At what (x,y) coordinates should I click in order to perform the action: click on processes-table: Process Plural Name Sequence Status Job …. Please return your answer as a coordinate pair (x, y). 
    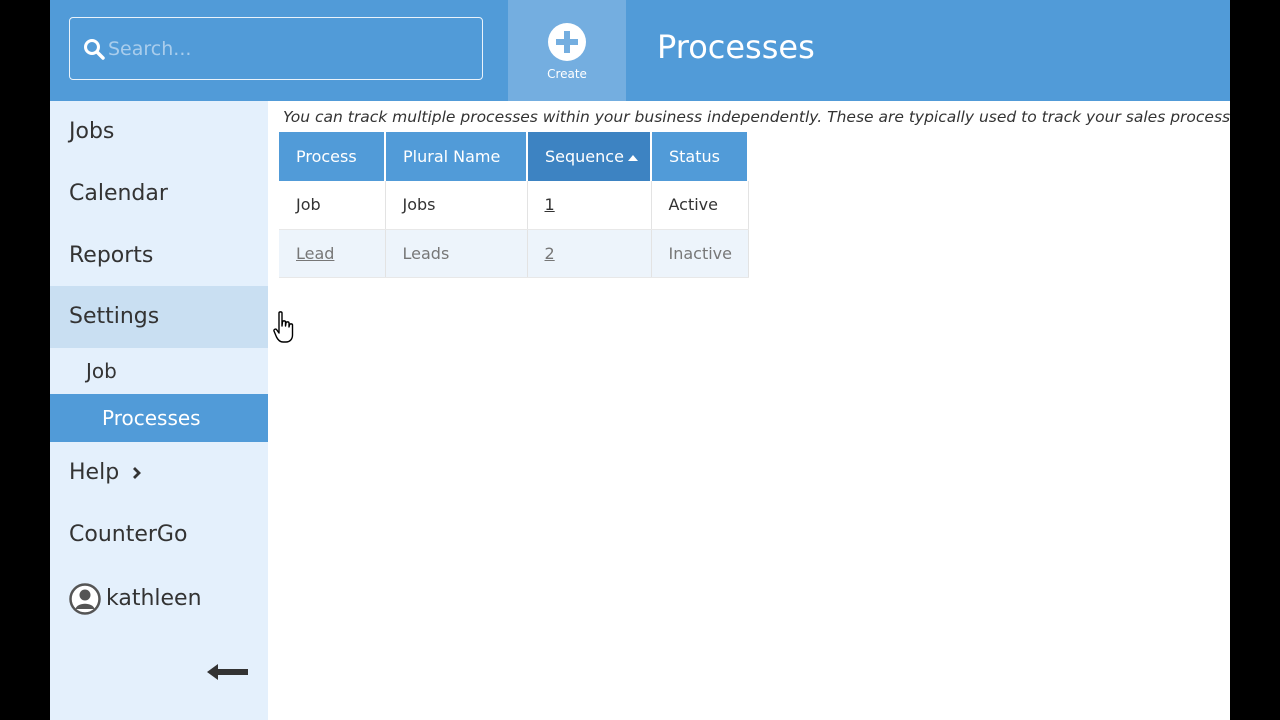
    Looking at the image, I should click on (514, 205).